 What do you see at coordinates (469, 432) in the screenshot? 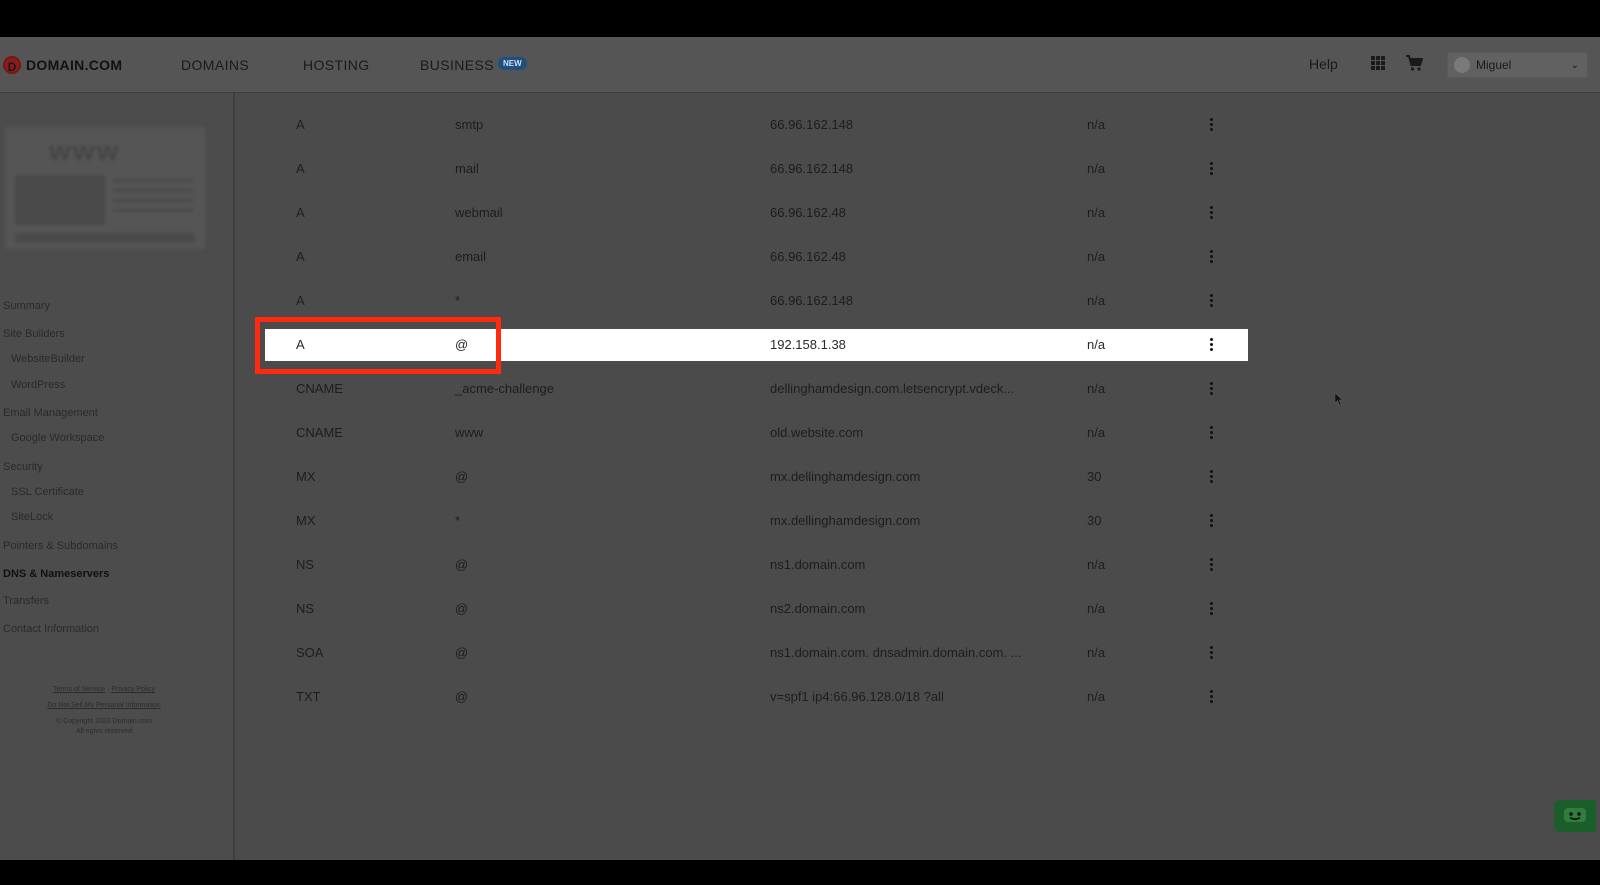
I see `record-name: www` at bounding box center [469, 432].